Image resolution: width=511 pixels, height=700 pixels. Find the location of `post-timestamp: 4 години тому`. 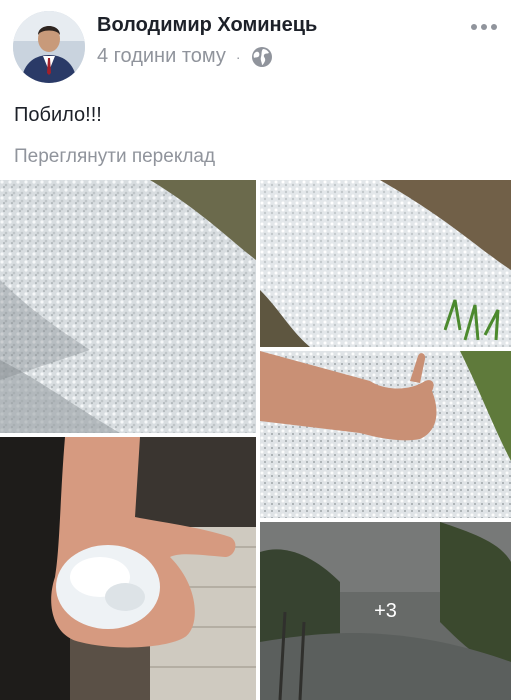

post-timestamp: 4 години тому is located at coordinates (161, 56).